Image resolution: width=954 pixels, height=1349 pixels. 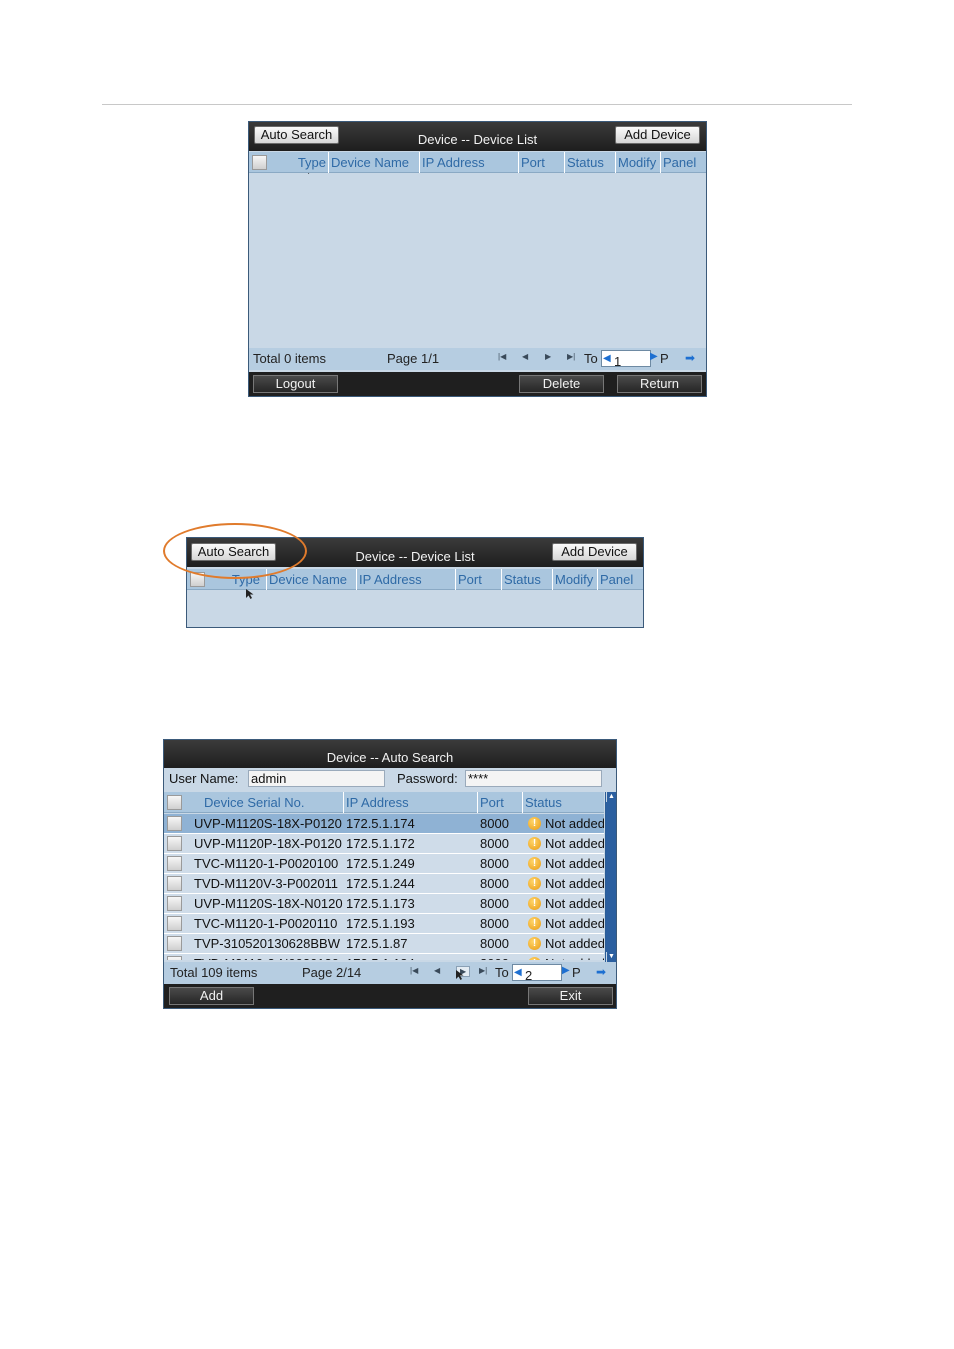 What do you see at coordinates (611, 797) in the screenshot?
I see `scroll-up-icon: ▲` at bounding box center [611, 797].